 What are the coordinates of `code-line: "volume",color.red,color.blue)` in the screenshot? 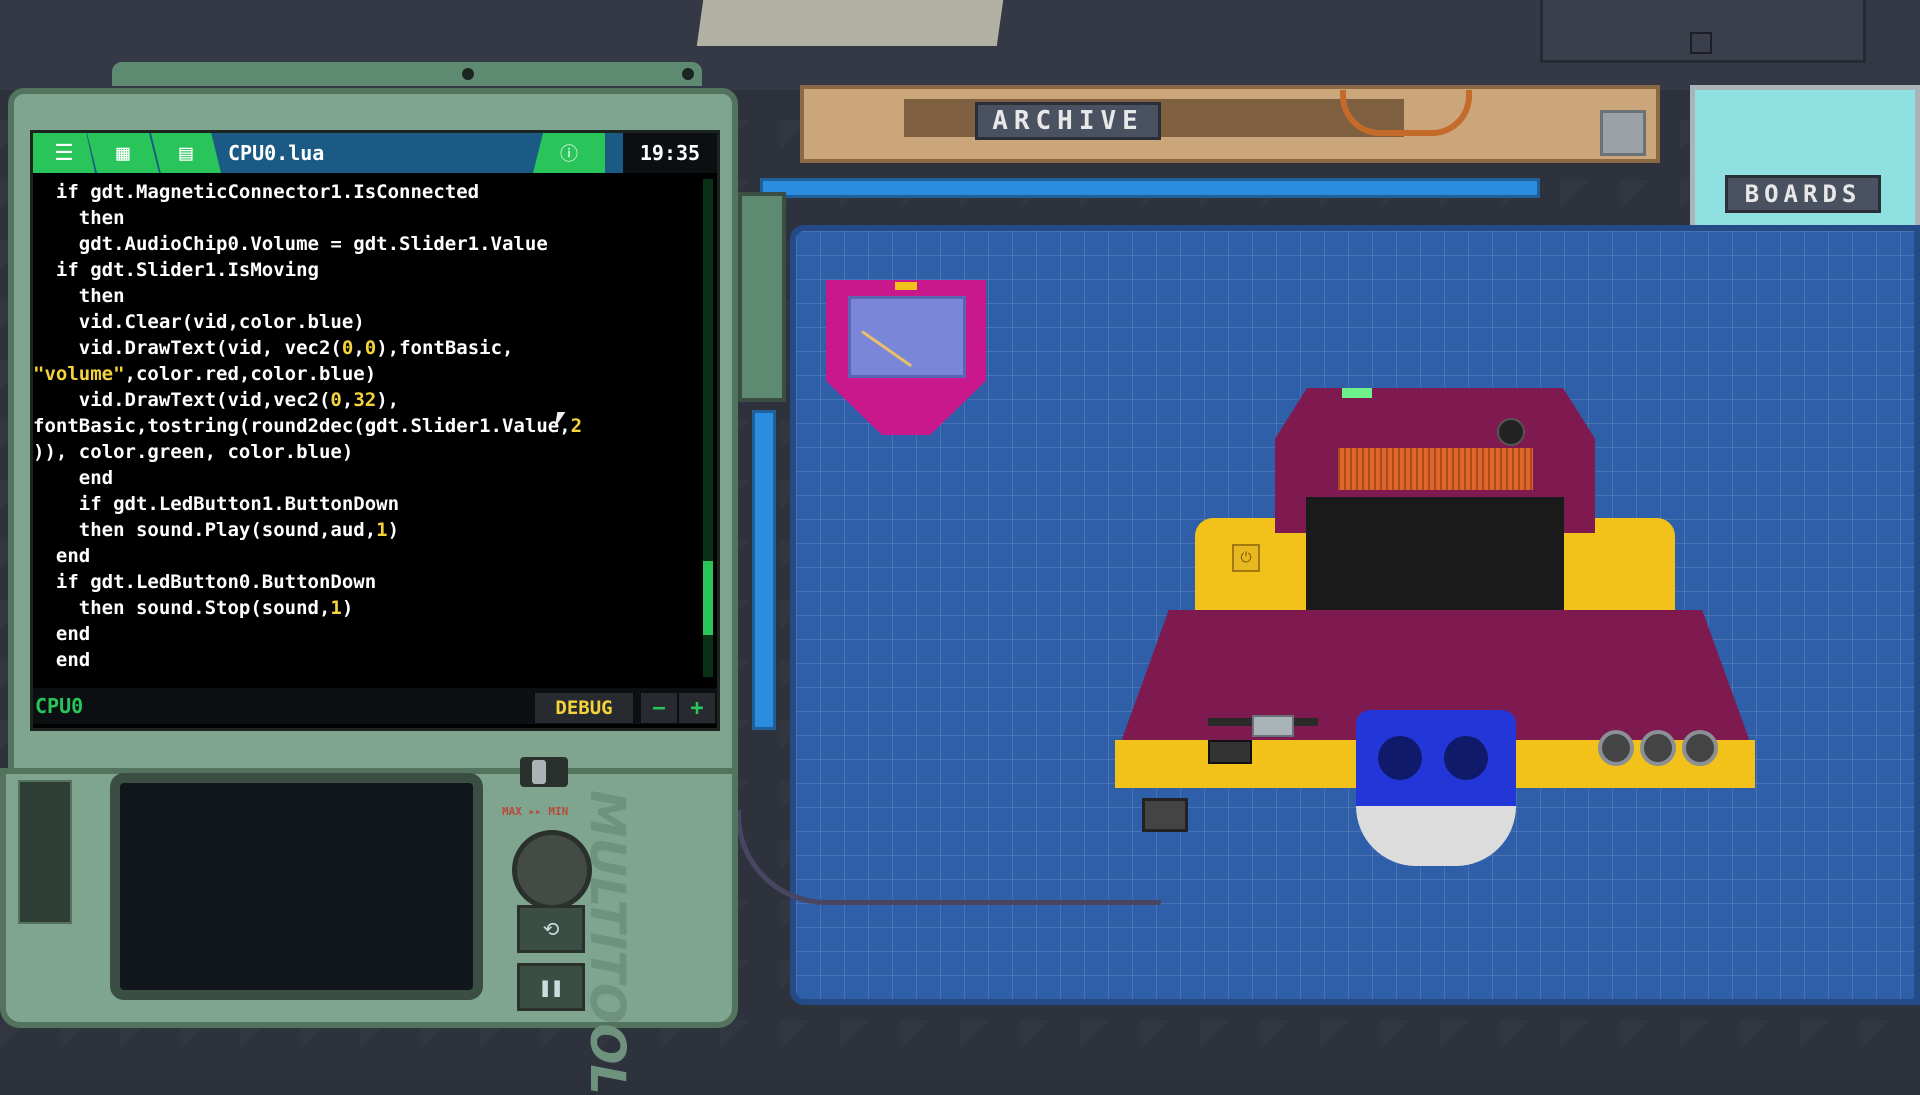 It's located at (365, 374).